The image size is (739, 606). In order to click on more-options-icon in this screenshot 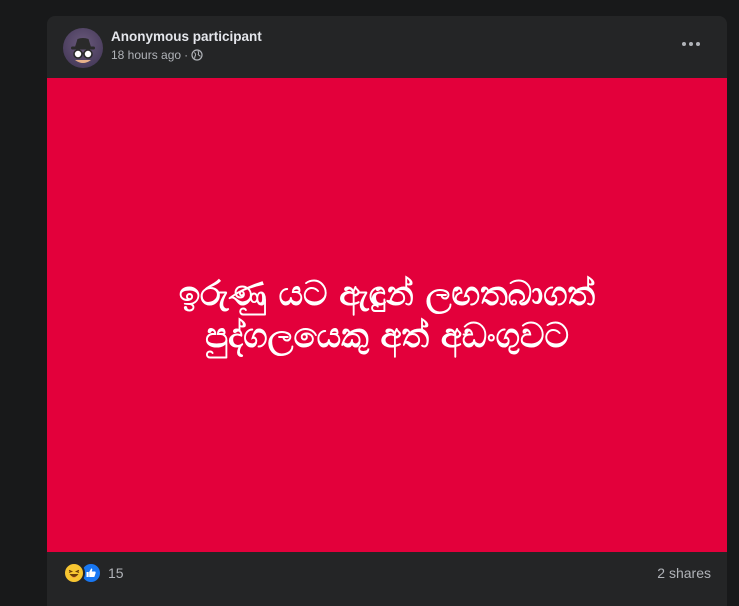, I will do `click(691, 44)`.